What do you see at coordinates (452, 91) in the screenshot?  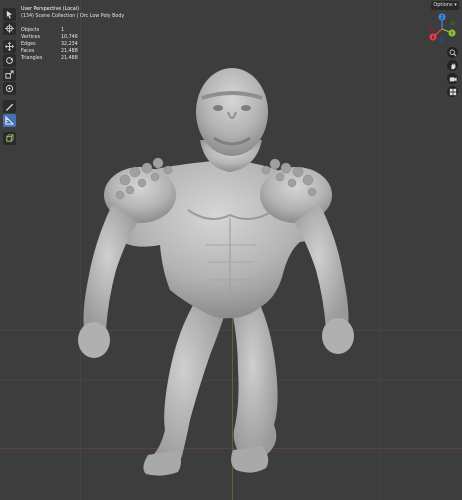 I see `grid-view-icon` at bounding box center [452, 91].